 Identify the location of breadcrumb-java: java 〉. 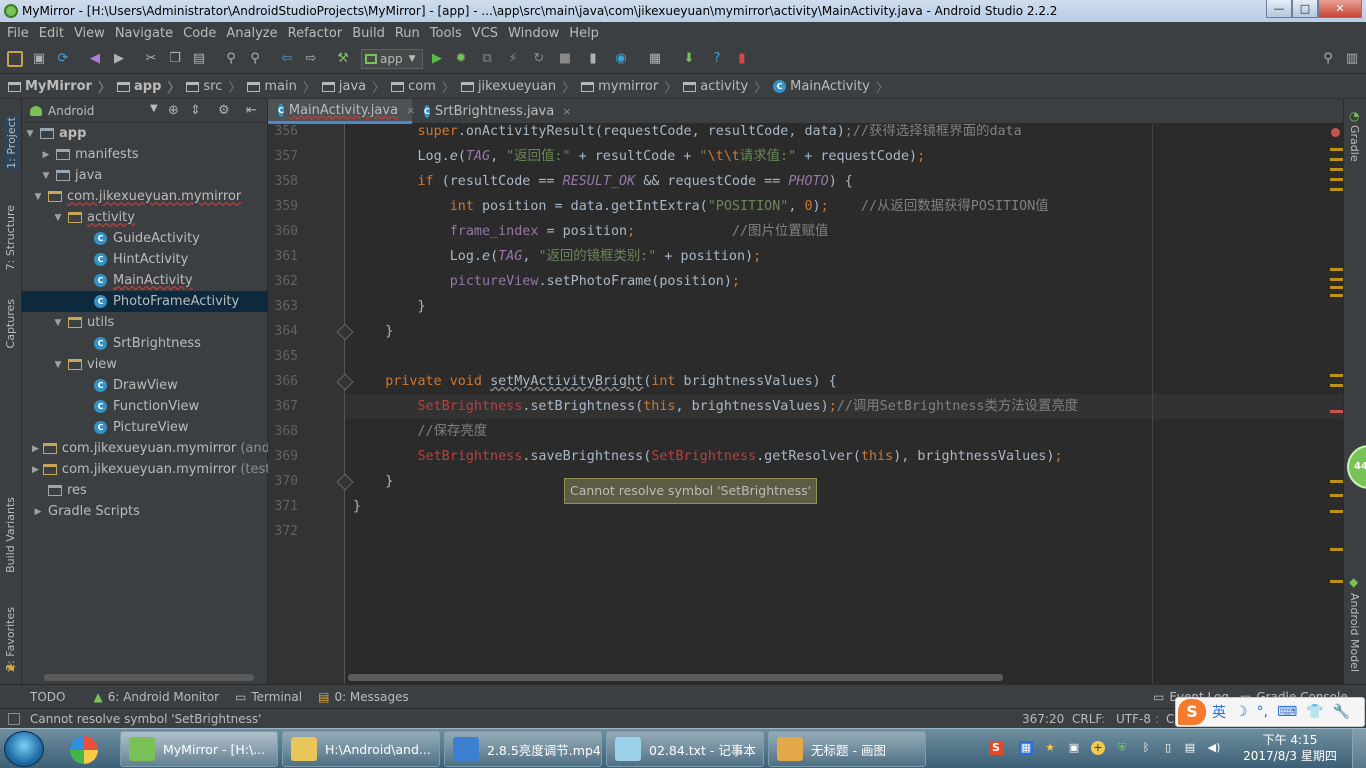
(353, 86).